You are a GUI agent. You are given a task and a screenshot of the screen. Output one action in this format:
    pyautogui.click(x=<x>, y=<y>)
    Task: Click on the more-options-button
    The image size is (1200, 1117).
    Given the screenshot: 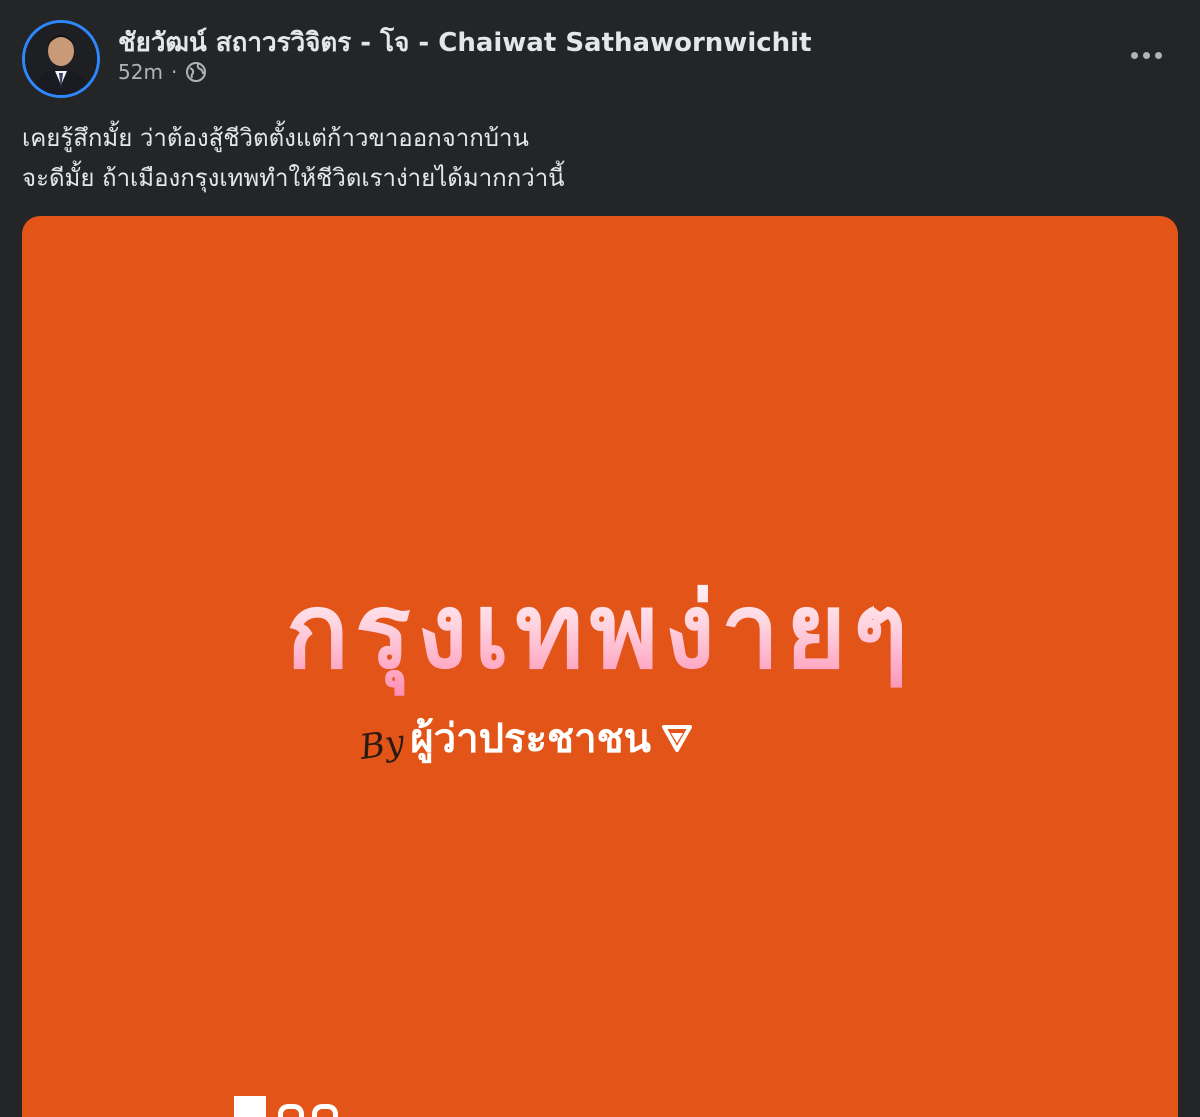 What is the action you would take?
    pyautogui.click(x=1146, y=55)
    